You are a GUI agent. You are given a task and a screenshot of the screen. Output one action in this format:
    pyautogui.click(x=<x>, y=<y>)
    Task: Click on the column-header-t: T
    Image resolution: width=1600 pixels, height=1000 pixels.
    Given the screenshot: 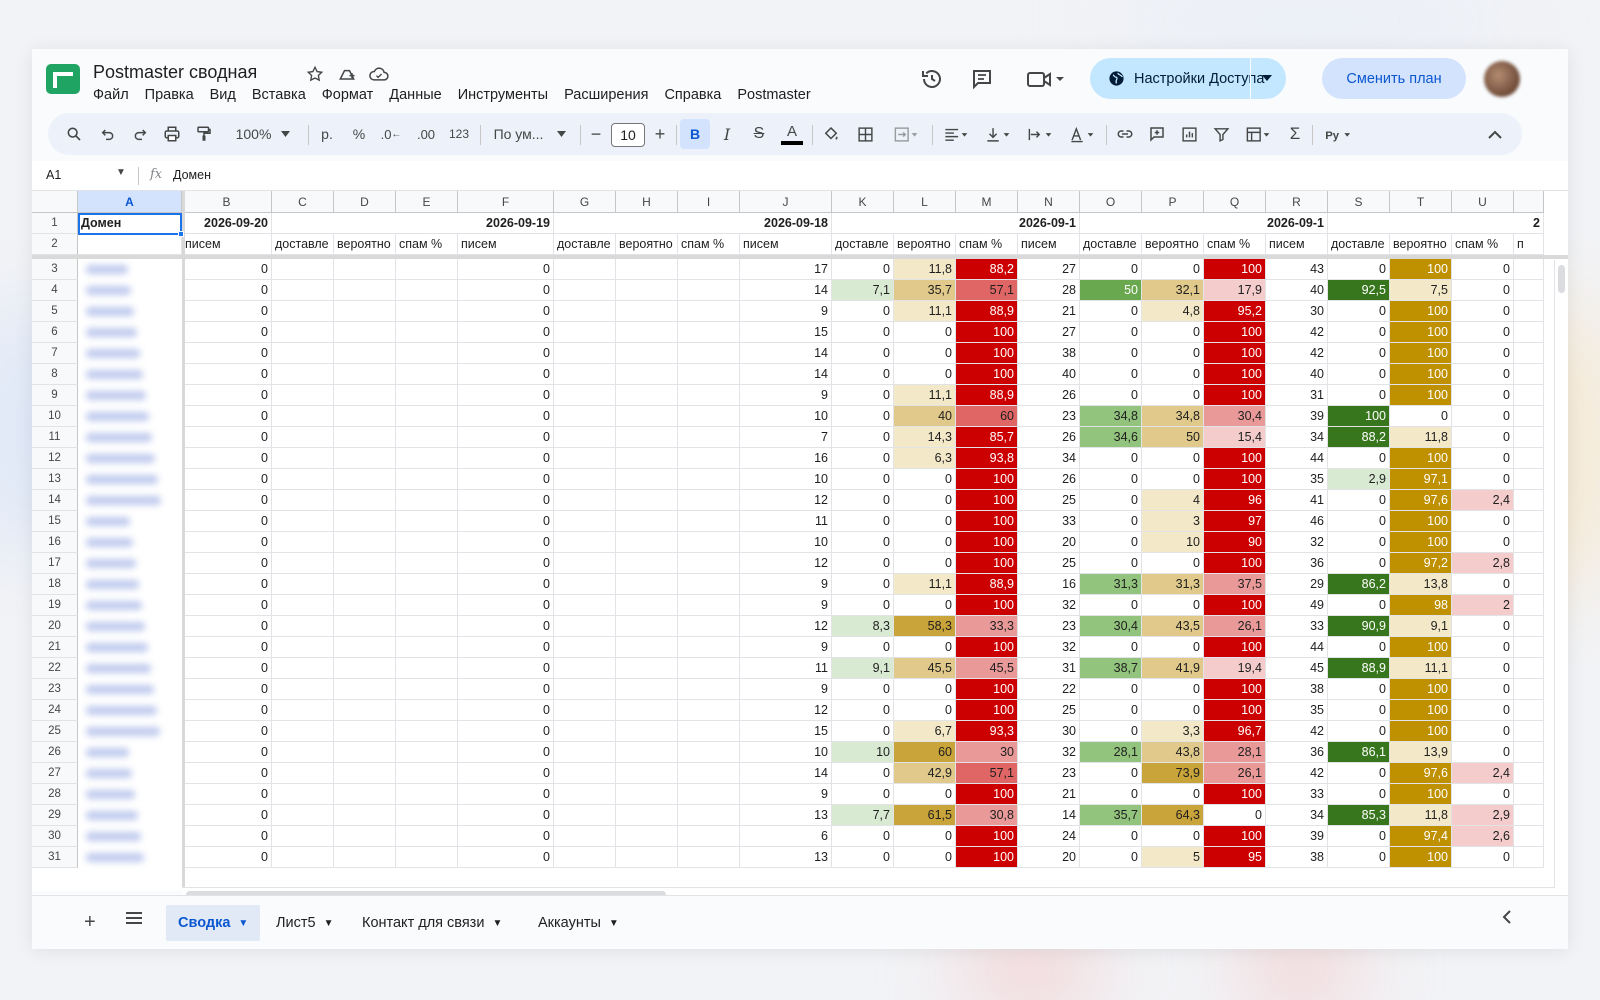 What is the action you would take?
    pyautogui.click(x=1421, y=202)
    